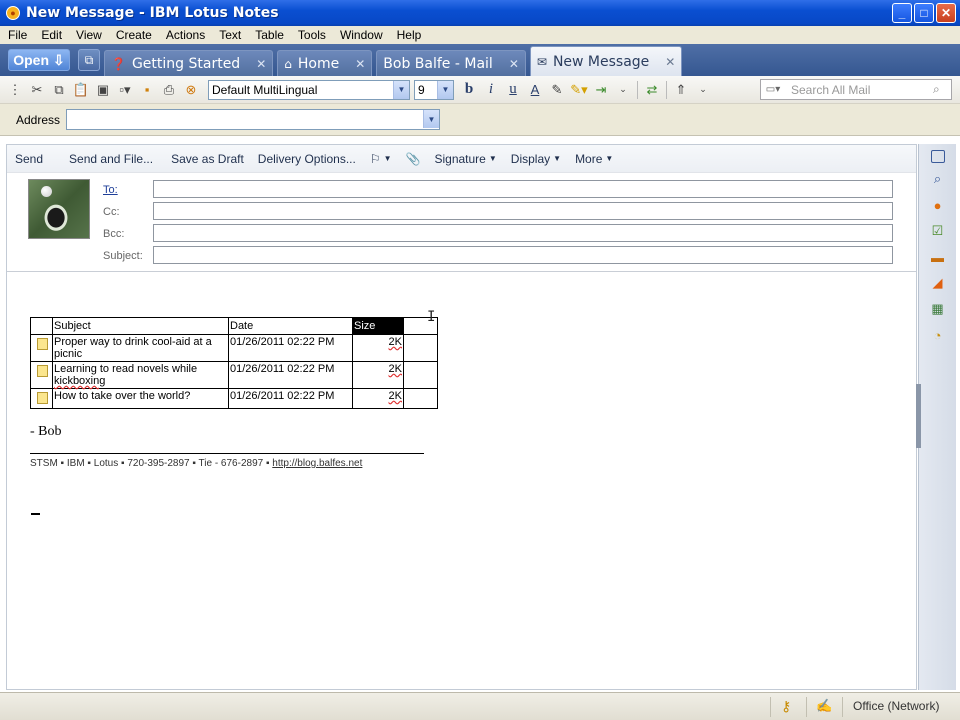 This screenshot has width=960, height=720. What do you see at coordinates (265, 89) in the screenshot?
I see `font-name-value: Default MultiLingual` at bounding box center [265, 89].